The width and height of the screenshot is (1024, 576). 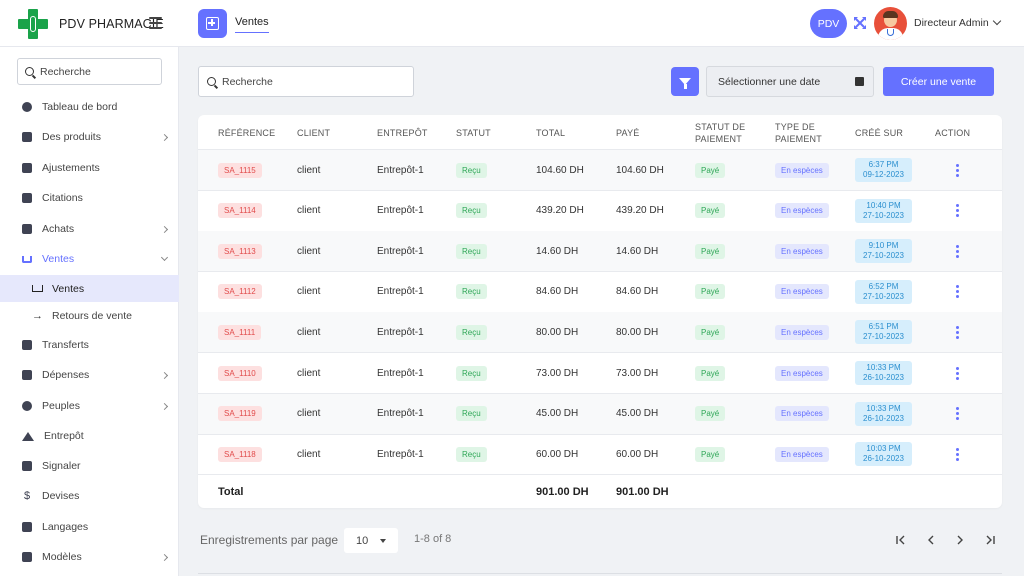 I want to click on sidebar-item-label: Dépenses, so click(x=66, y=375).